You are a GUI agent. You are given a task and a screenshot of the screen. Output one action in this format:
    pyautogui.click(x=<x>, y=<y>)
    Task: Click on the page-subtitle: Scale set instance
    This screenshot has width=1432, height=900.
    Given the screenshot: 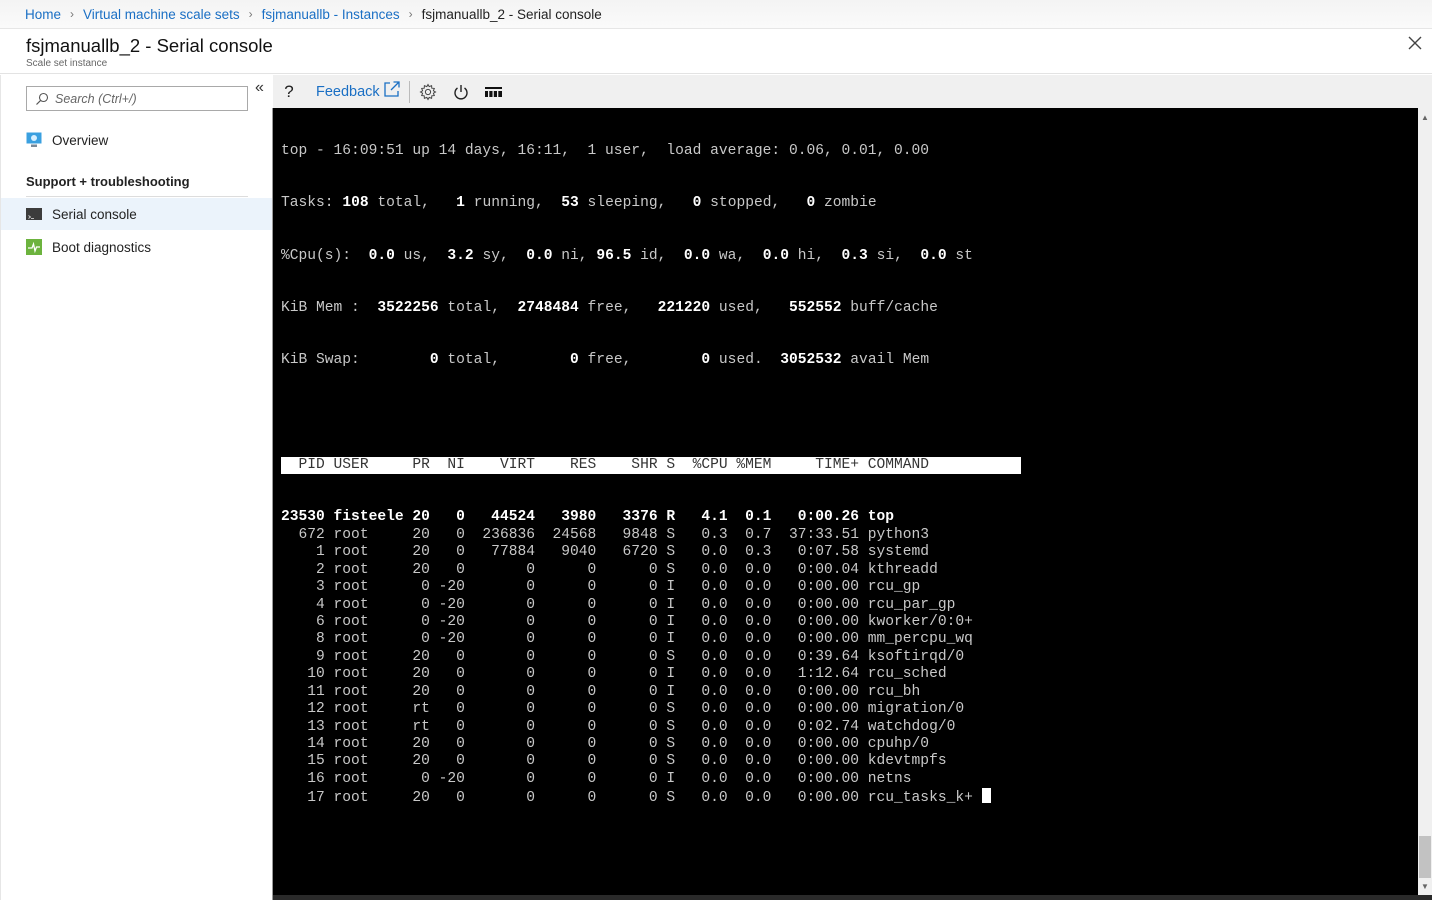 What is the action you would take?
    pyautogui.click(x=67, y=63)
    